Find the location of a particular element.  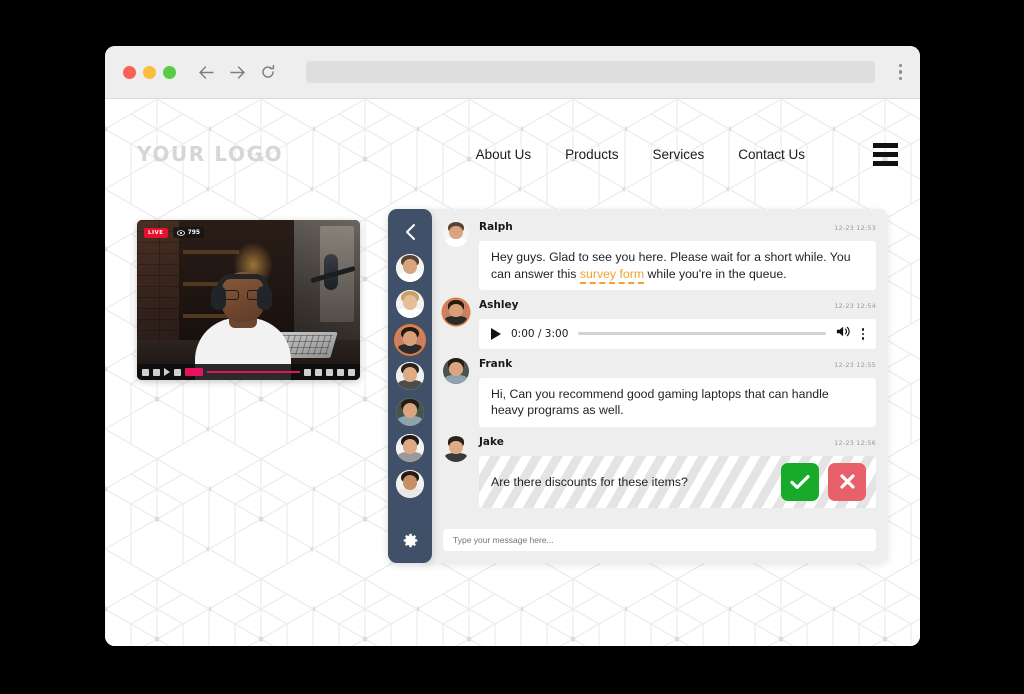

video-frame is located at coordinates (248, 300).